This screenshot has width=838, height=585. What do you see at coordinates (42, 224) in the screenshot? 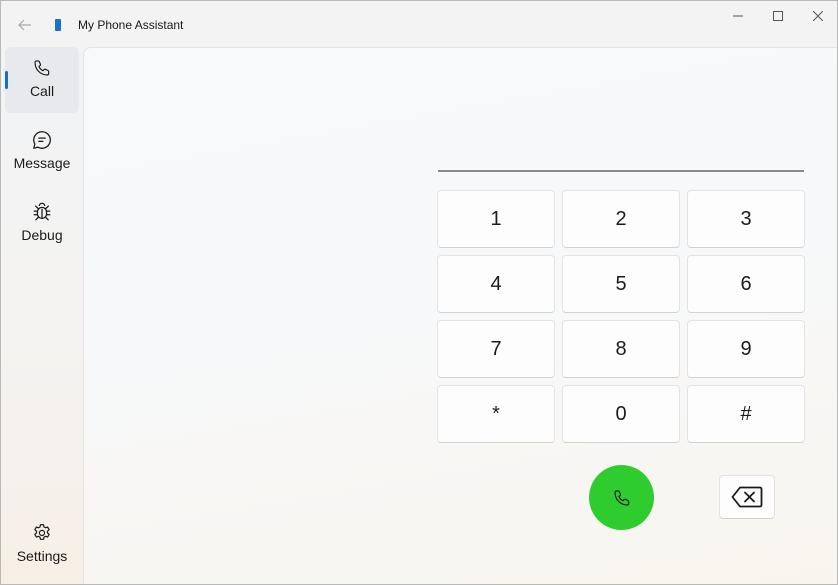
I see `sidebar-item-debug: Debug` at bounding box center [42, 224].